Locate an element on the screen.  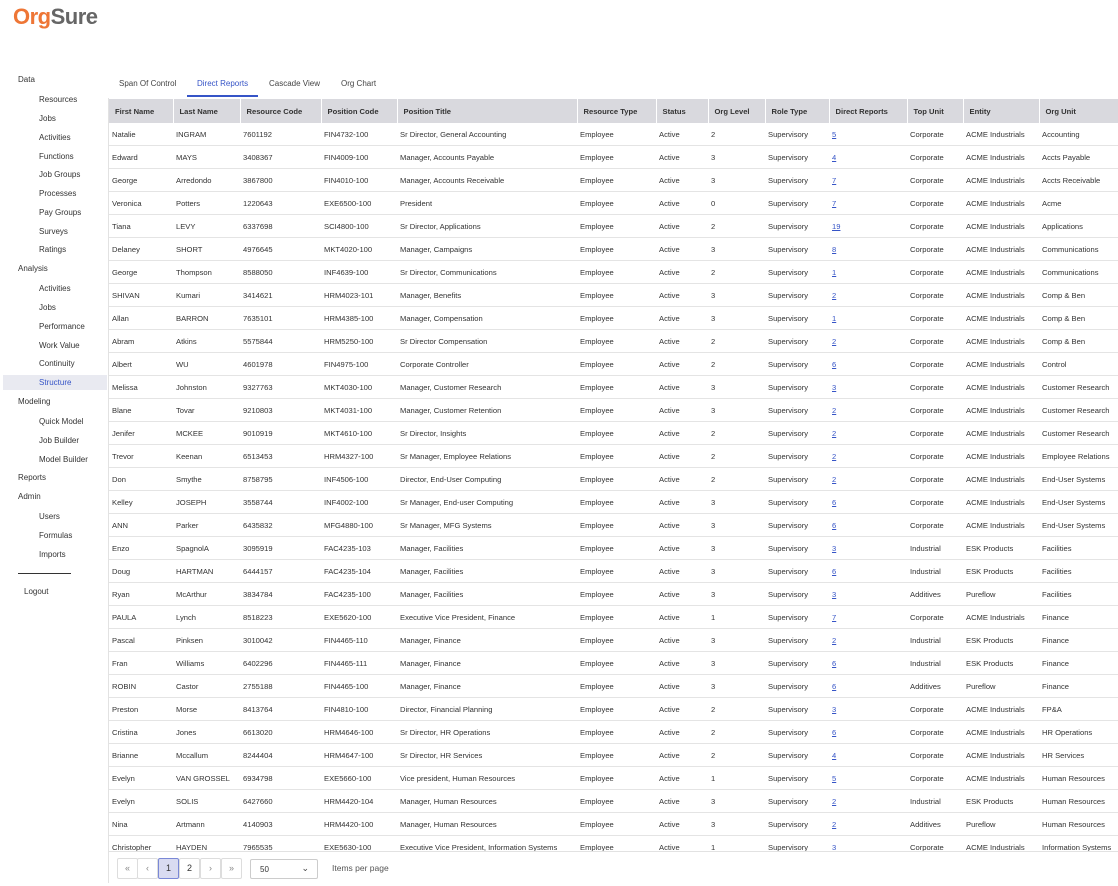
sidebar-item-processes: Processes is located at coordinates (57, 193).